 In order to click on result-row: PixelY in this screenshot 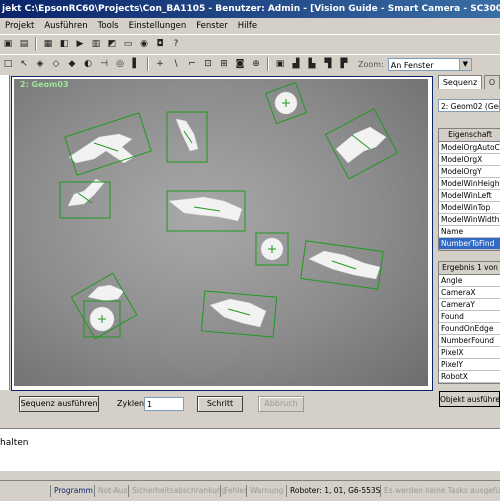, I will do `click(469, 365)`.